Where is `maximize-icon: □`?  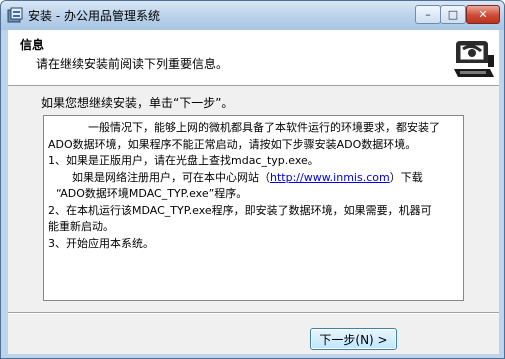
maximize-icon: □ is located at coordinates (453, 14).